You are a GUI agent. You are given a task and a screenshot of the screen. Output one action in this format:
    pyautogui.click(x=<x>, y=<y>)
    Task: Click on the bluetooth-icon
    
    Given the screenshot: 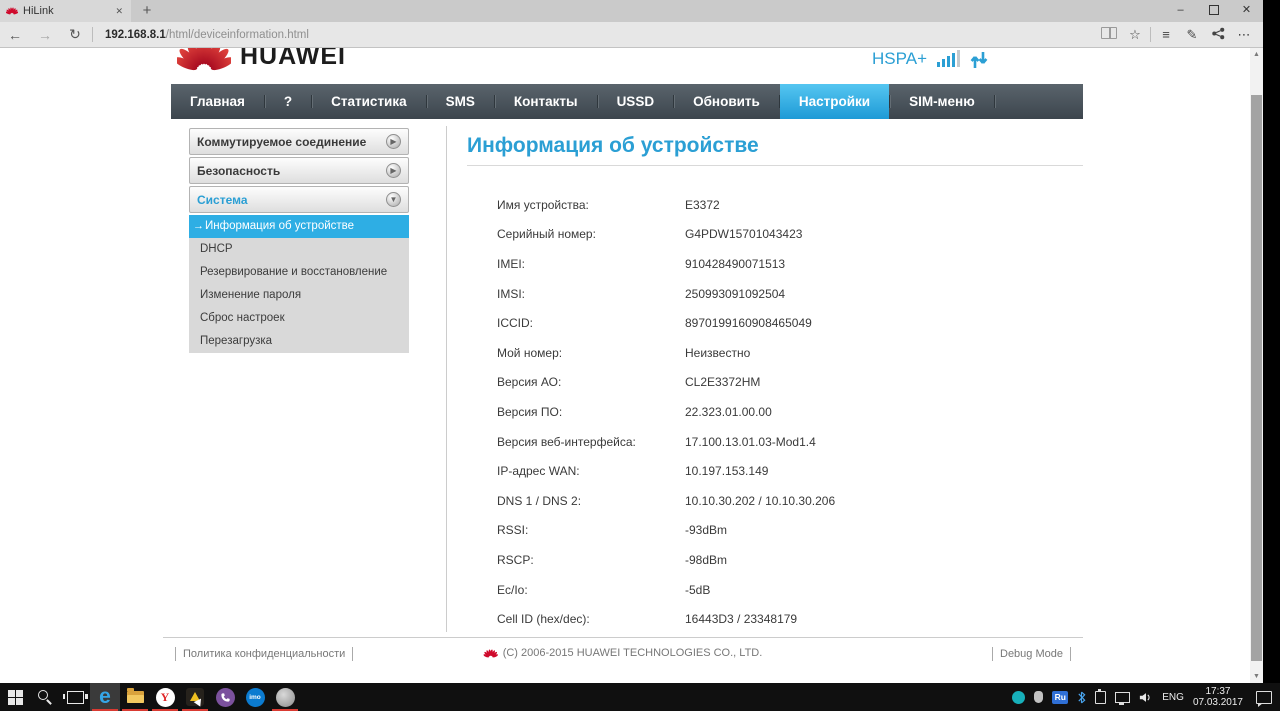 What is the action you would take?
    pyautogui.click(x=1081, y=697)
    